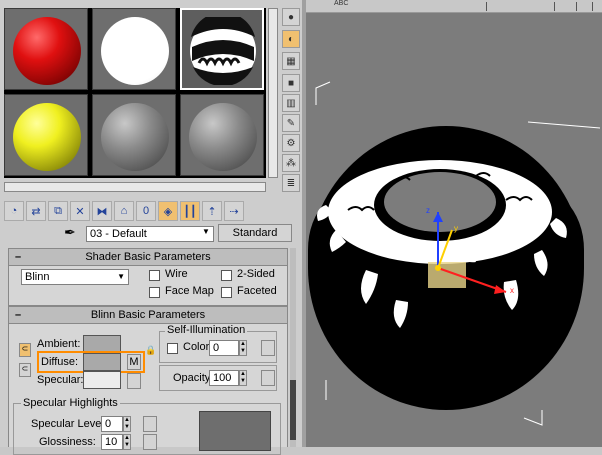  What do you see at coordinates (121, 276) in the screenshot?
I see `dropdown-arrow-icon: ▼` at bounding box center [121, 276].